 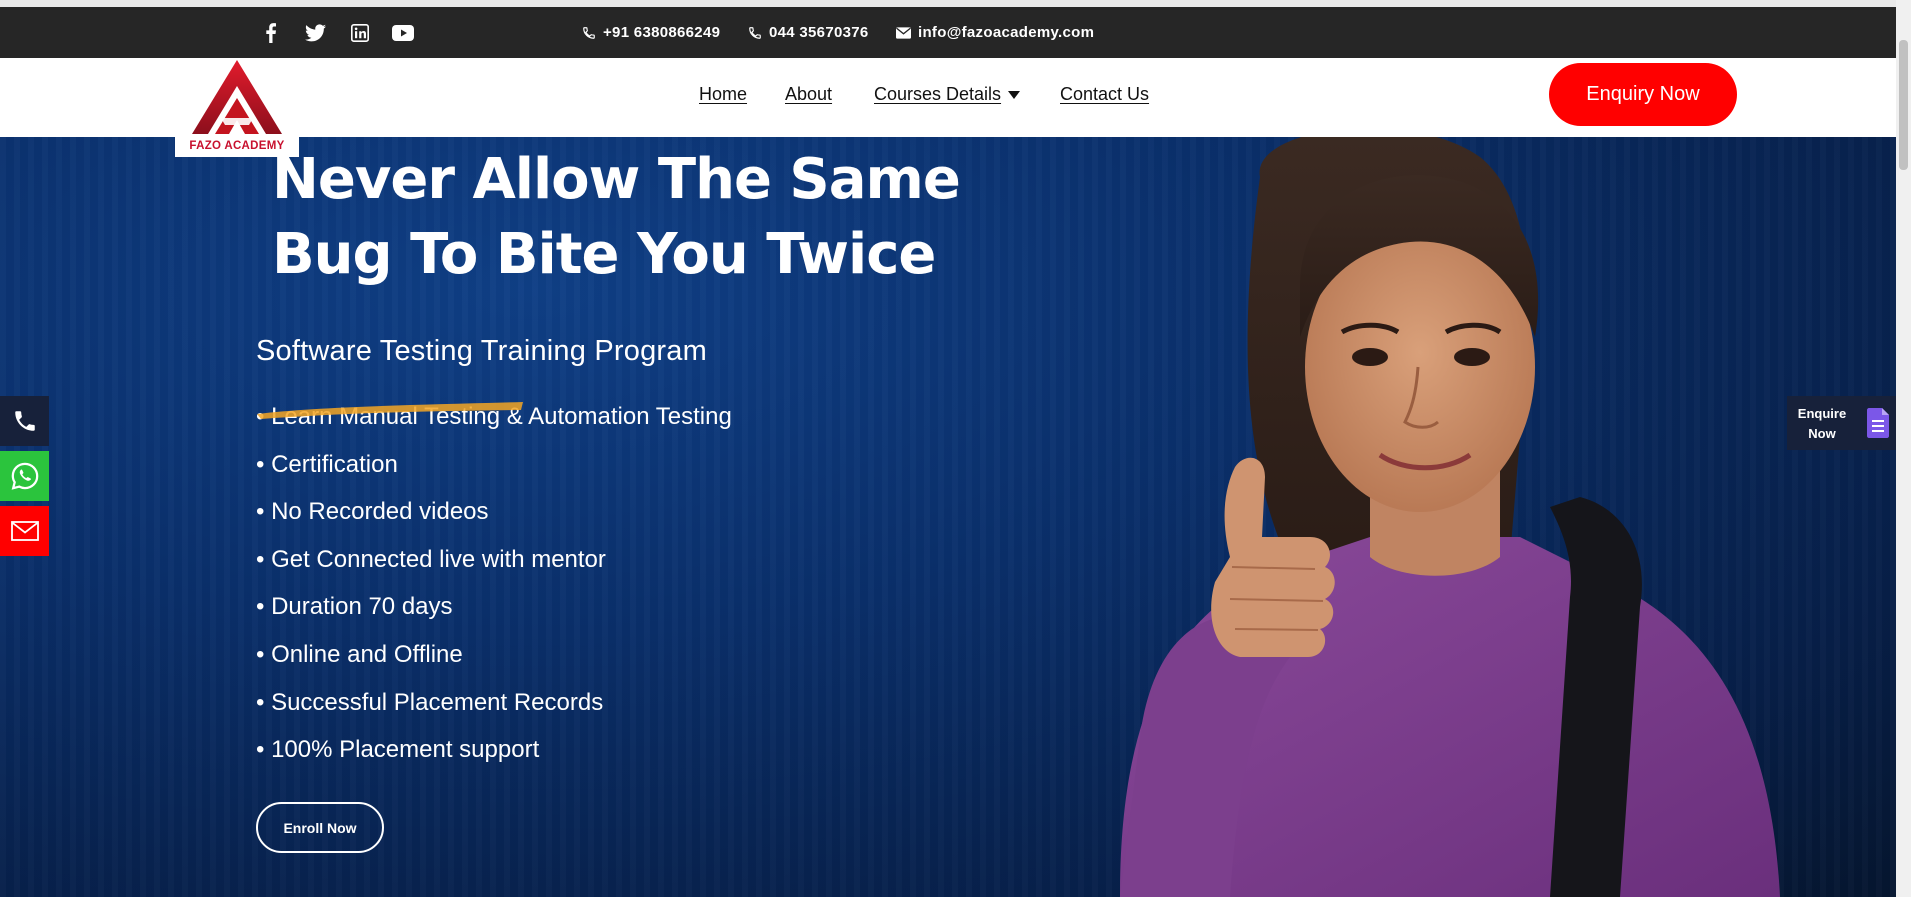 I want to click on phone-number-1: +91 6380866249, so click(x=662, y=32).